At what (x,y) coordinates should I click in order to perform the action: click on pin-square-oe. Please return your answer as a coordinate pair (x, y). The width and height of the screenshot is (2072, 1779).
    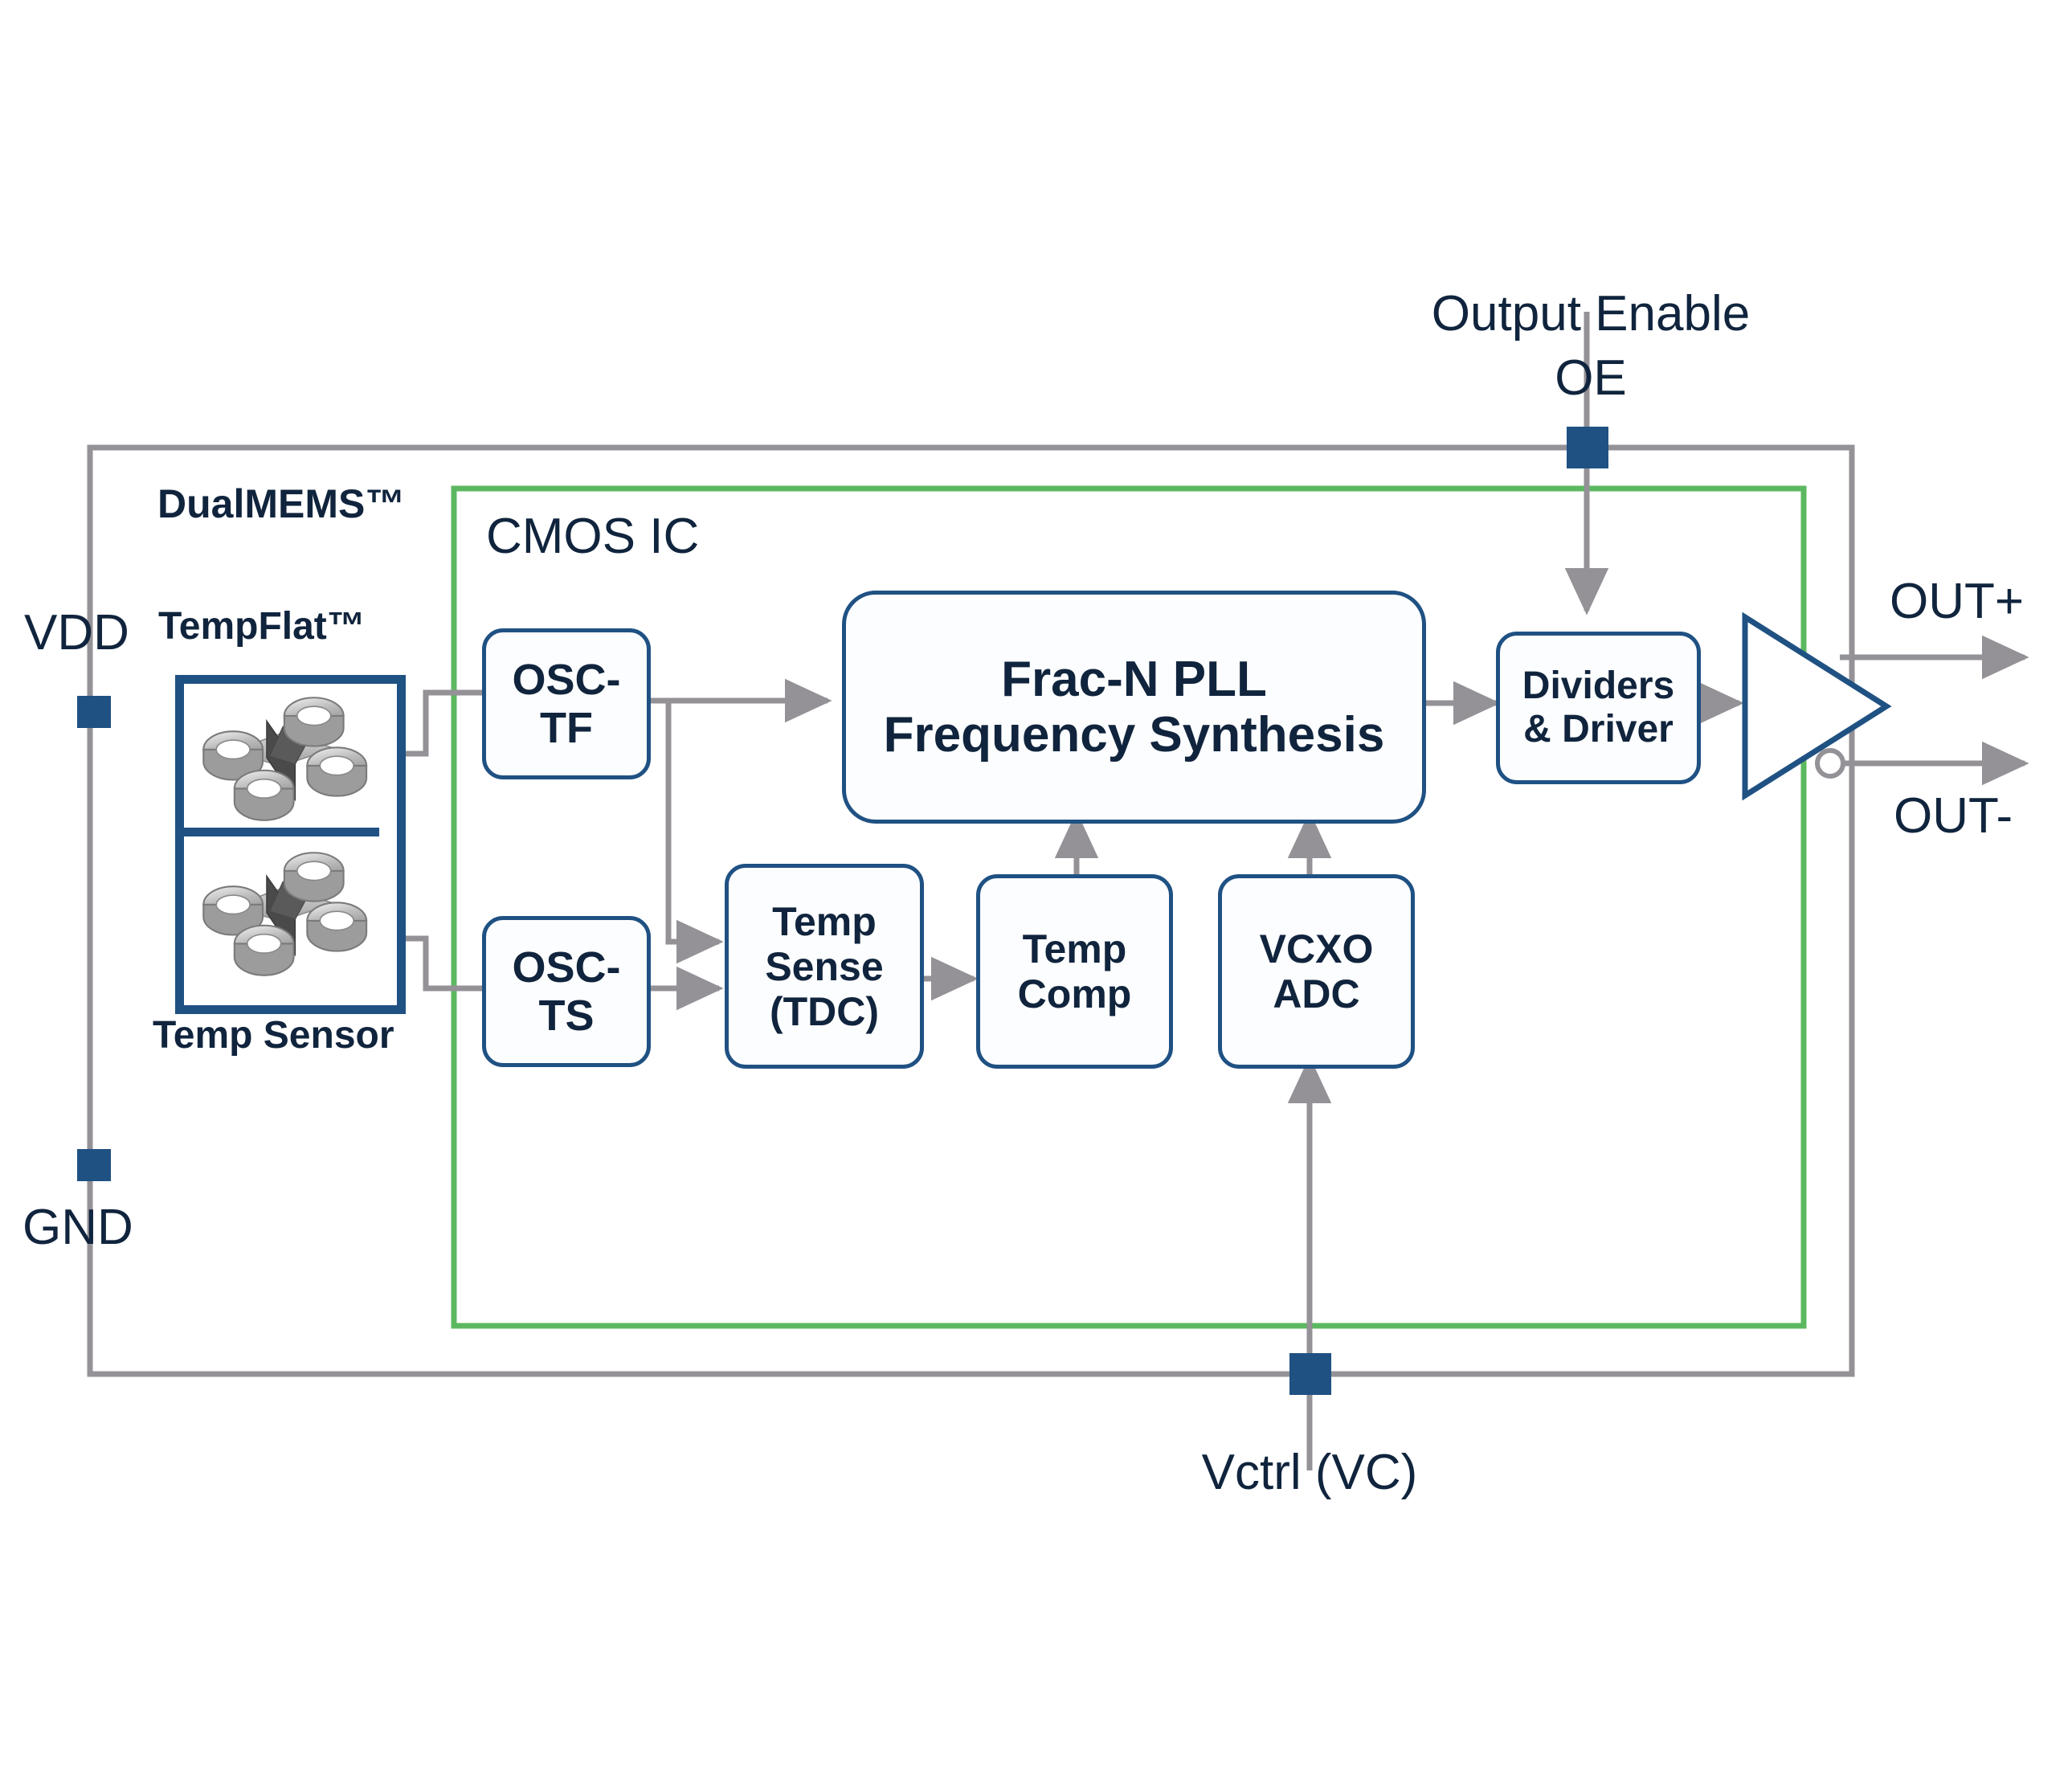
    Looking at the image, I should click on (1587, 447).